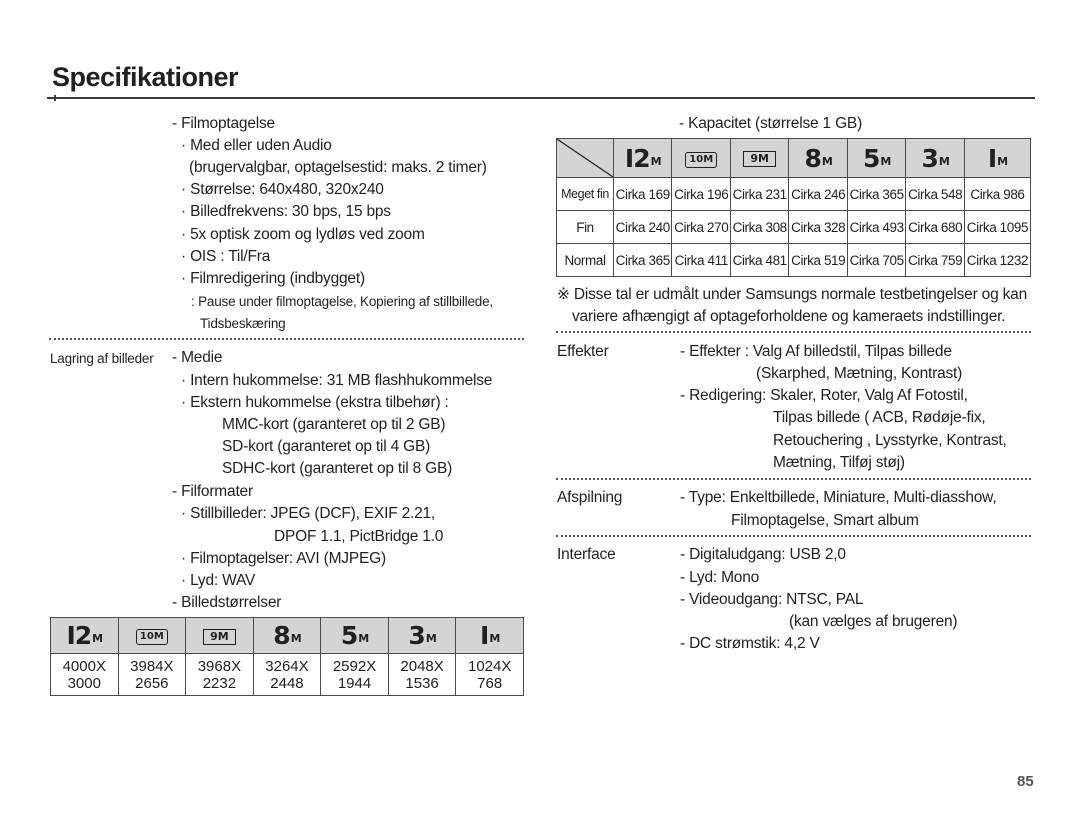 The image size is (1080, 815). I want to click on capacity-cell: Cirka 246, so click(818, 194).